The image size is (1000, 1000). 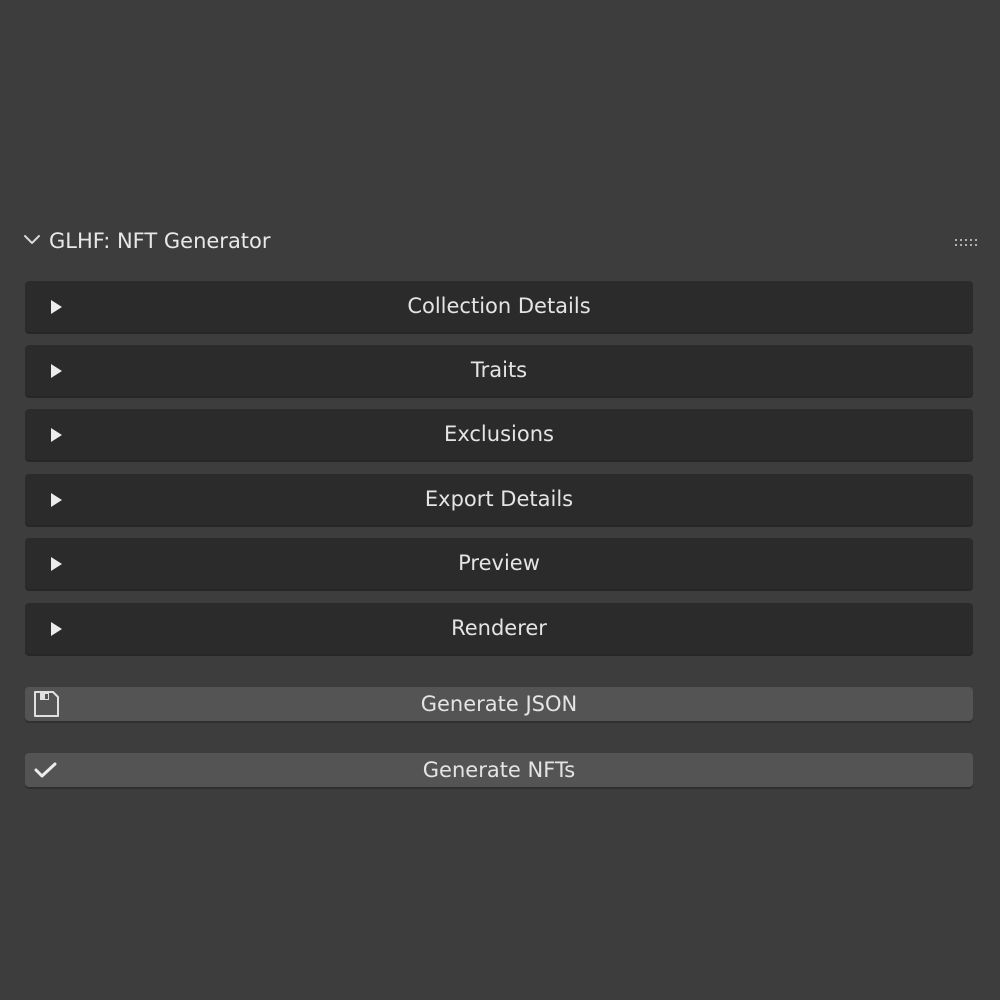 I want to click on subpanel-label: Renderer, so click(x=499, y=628).